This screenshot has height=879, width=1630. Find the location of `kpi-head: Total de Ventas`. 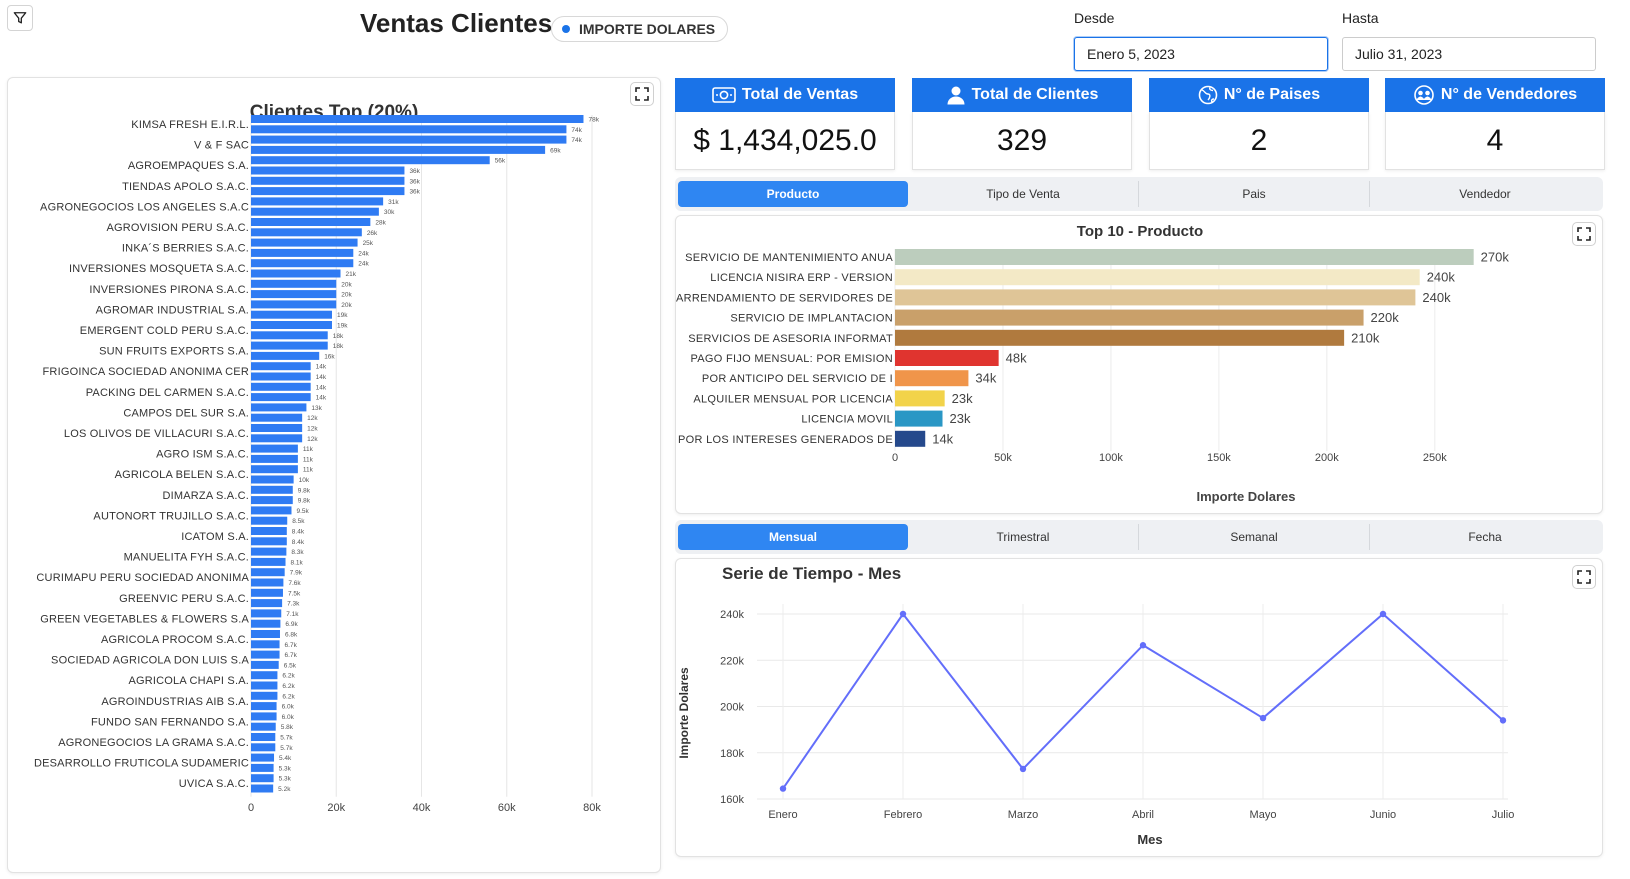

kpi-head: Total de Ventas is located at coordinates (785, 95).